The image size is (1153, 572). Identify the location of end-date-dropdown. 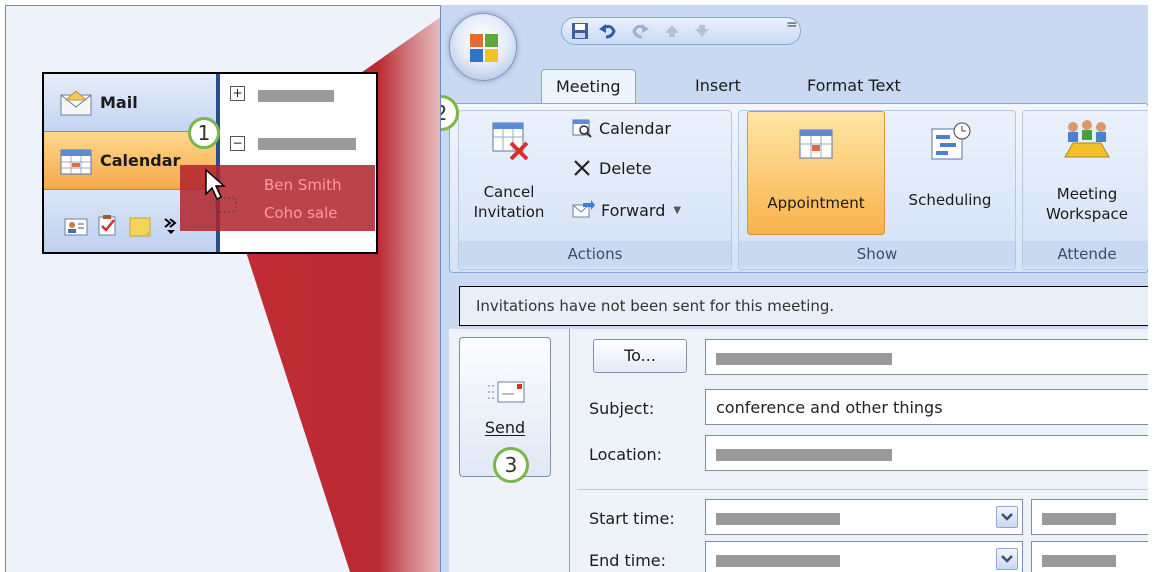
(1007, 559).